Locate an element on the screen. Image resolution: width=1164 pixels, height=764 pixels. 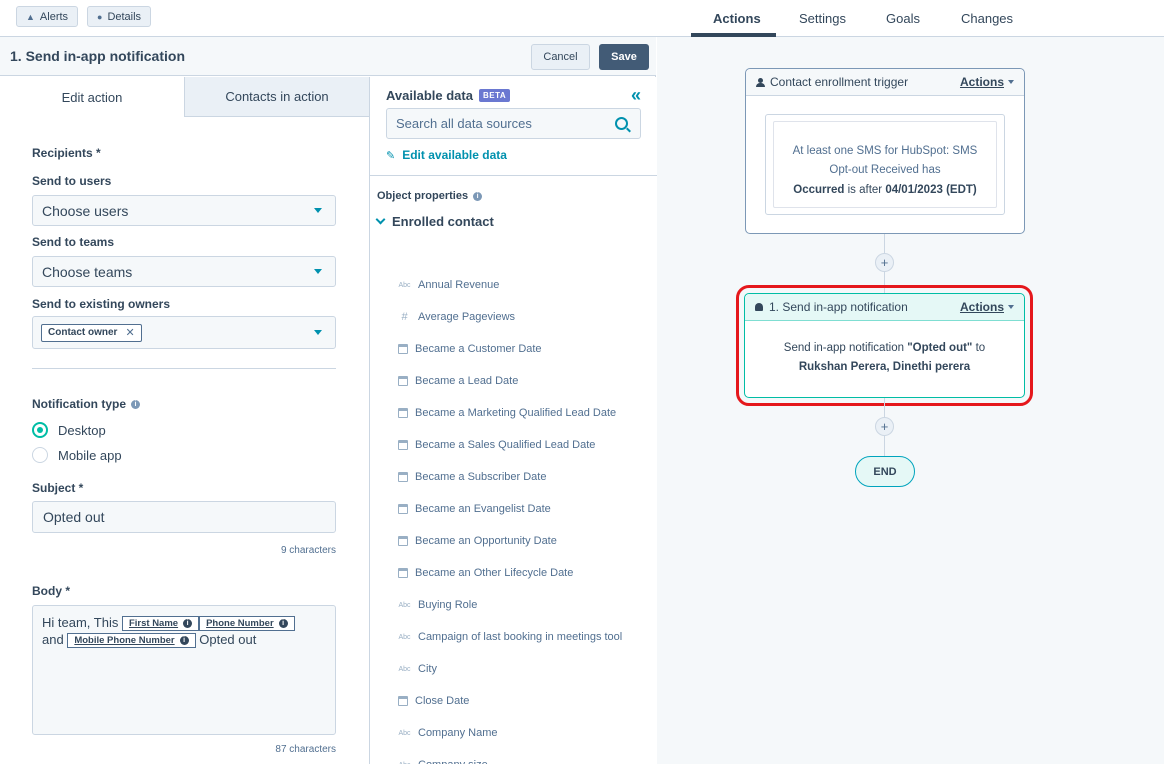
info-icon: ● is located at coordinates (100, 16).